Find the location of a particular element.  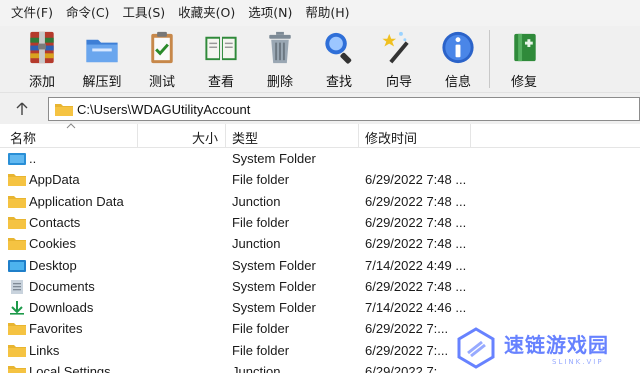

delete-button: 删除 is located at coordinates (280, 59).